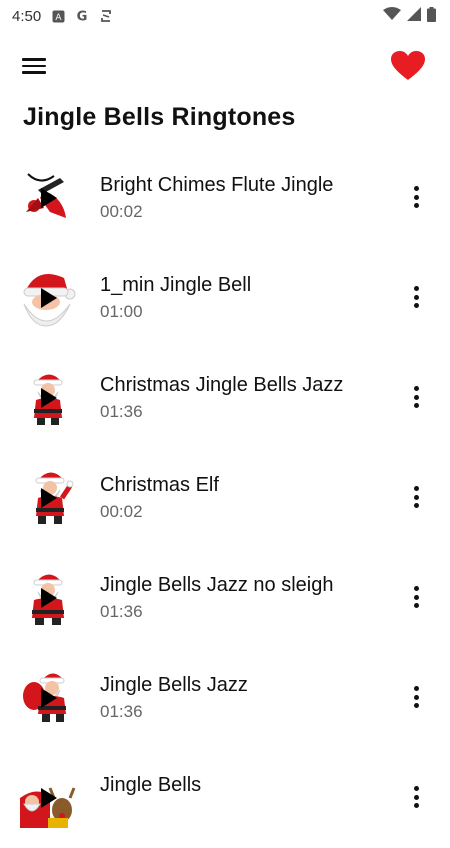 The height and width of the screenshot is (848, 450). What do you see at coordinates (106, 16) in the screenshot?
I see `sync-icon` at bounding box center [106, 16].